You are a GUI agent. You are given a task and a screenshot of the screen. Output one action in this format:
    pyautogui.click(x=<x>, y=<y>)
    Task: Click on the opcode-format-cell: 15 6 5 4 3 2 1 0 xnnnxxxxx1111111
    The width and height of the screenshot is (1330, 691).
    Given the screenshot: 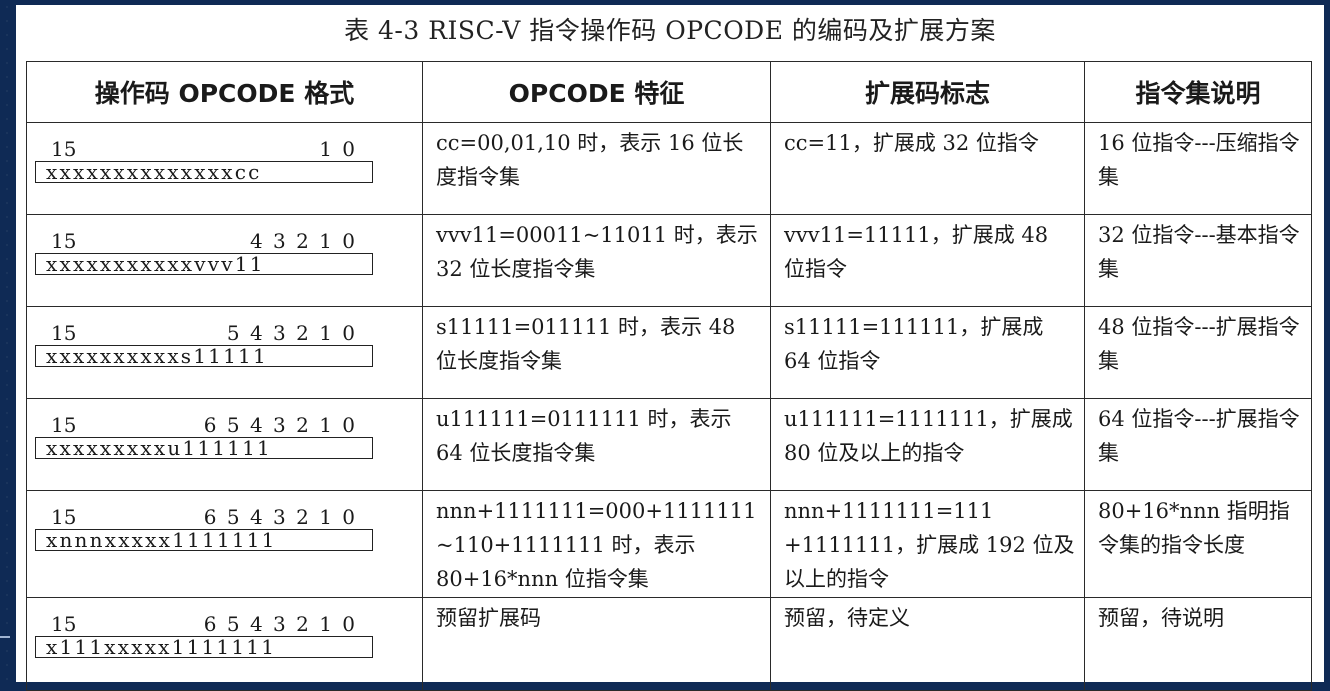 What is the action you would take?
    pyautogui.click(x=224, y=544)
    